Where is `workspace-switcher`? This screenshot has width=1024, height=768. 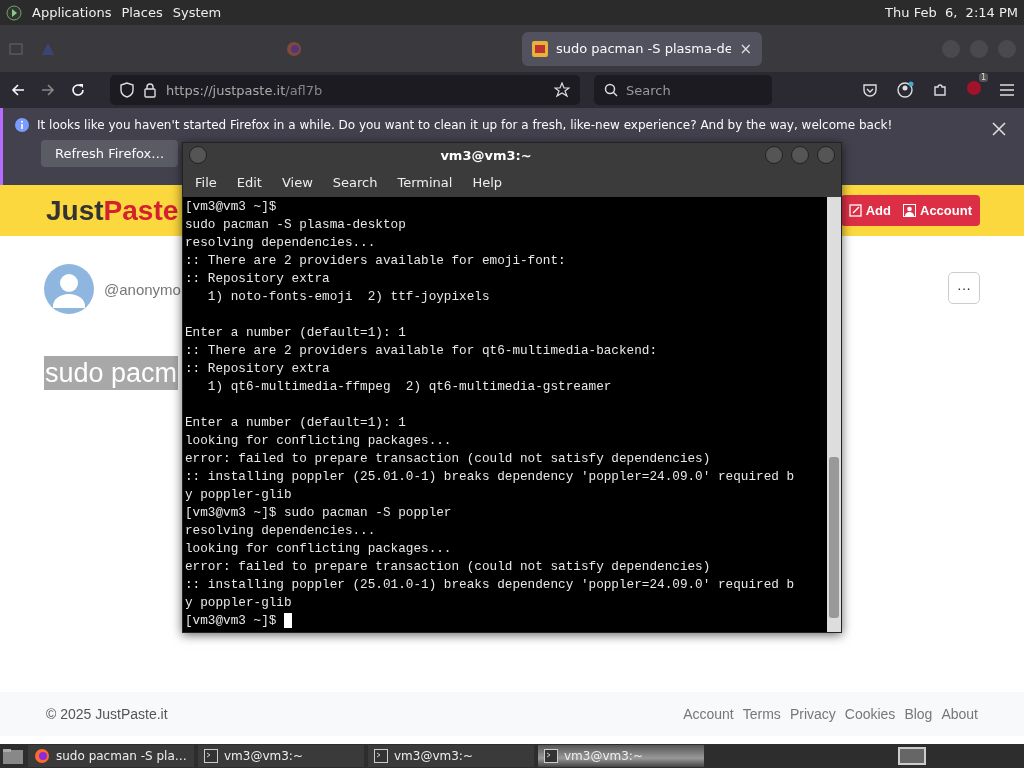 workspace-switcher is located at coordinates (912, 756).